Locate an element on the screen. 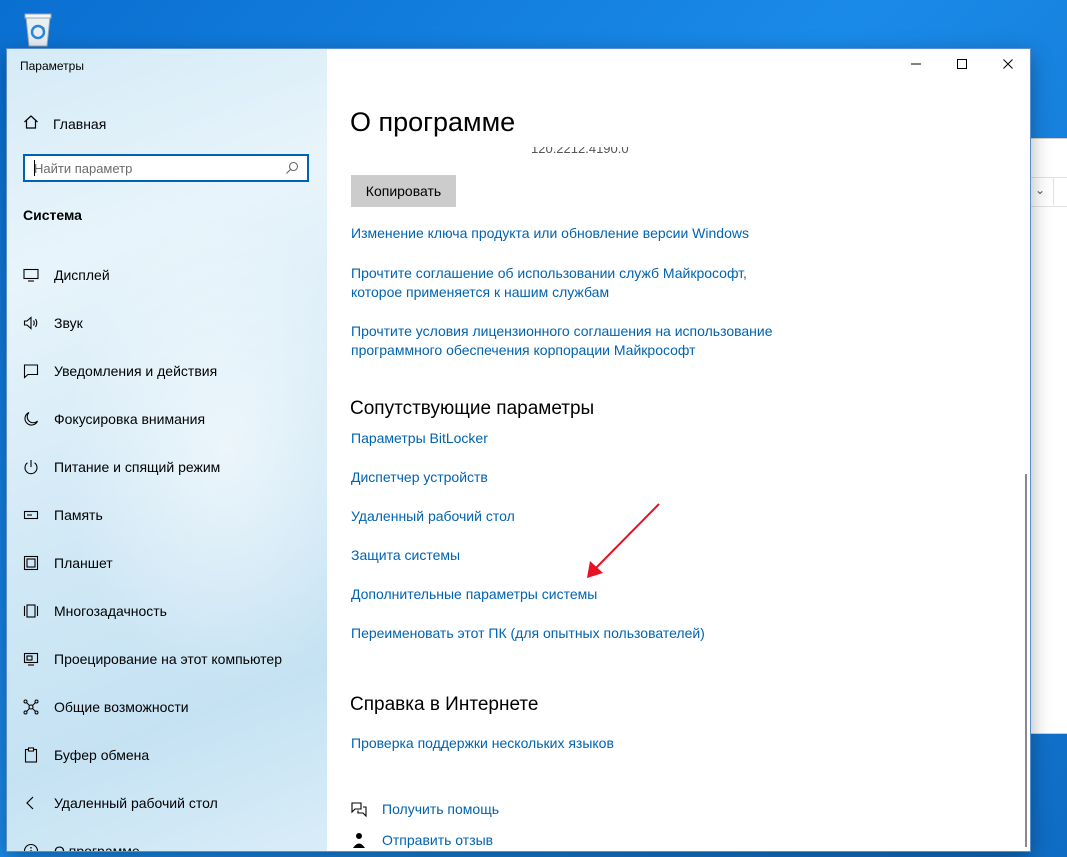 This screenshot has width=1067, height=857. get-help-link: Получить помощь is located at coordinates (440, 809).